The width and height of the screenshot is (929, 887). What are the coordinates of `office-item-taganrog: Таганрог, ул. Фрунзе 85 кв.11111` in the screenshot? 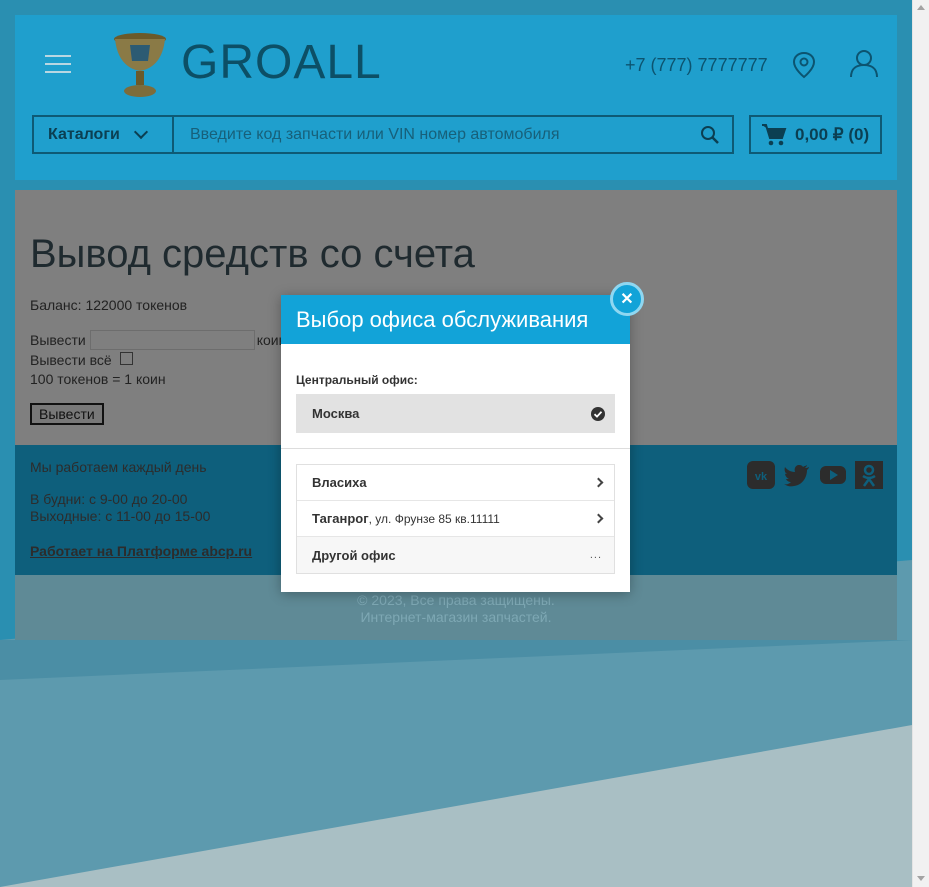 It's located at (455, 519).